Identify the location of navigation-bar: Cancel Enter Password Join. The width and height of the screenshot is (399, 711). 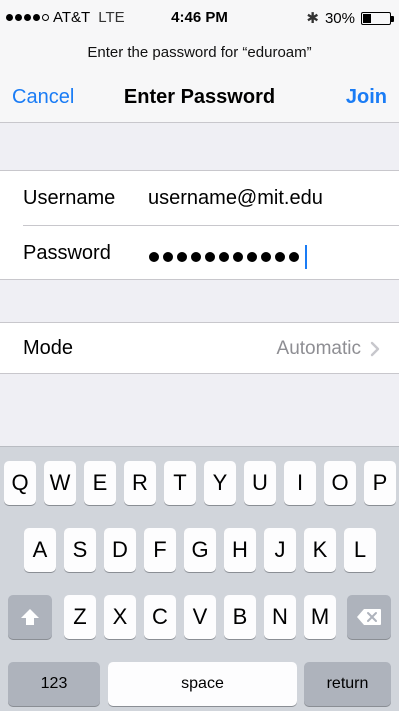
(199, 97).